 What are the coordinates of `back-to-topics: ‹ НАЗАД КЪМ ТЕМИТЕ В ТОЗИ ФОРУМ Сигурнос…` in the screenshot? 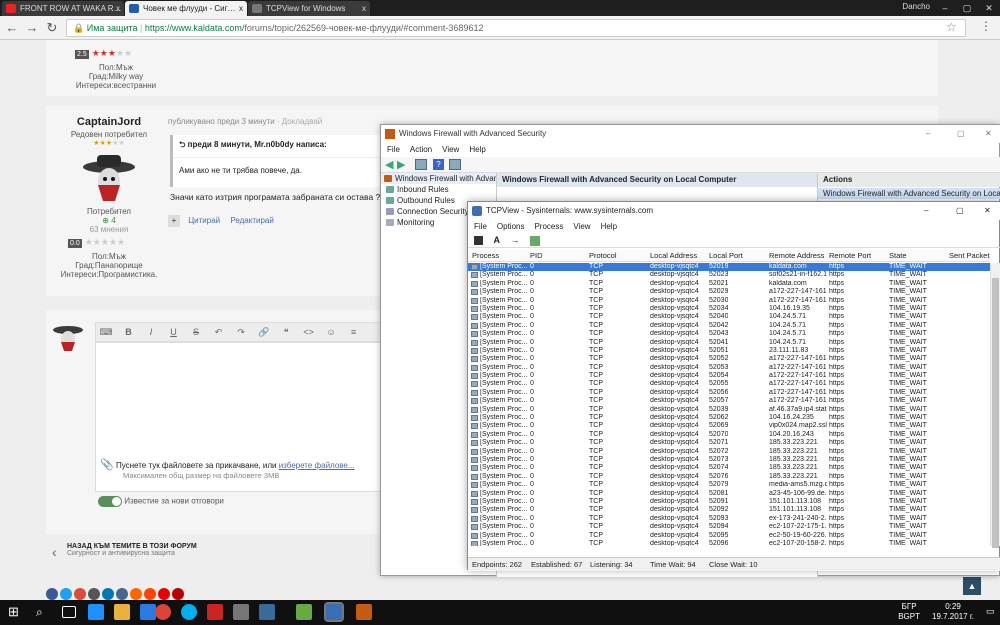 It's located at (124, 551).